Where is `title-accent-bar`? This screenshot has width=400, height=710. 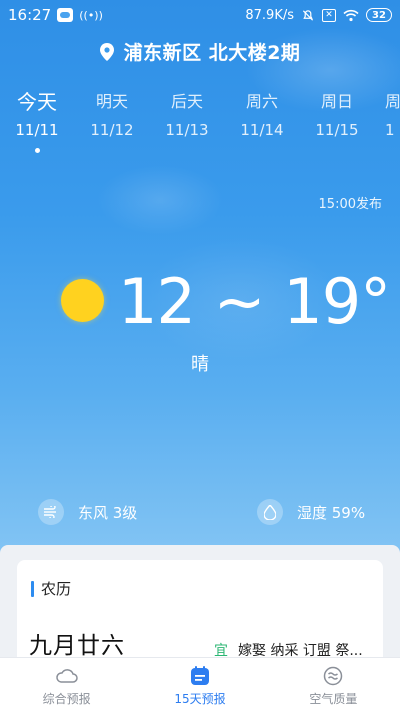 title-accent-bar is located at coordinates (32, 588).